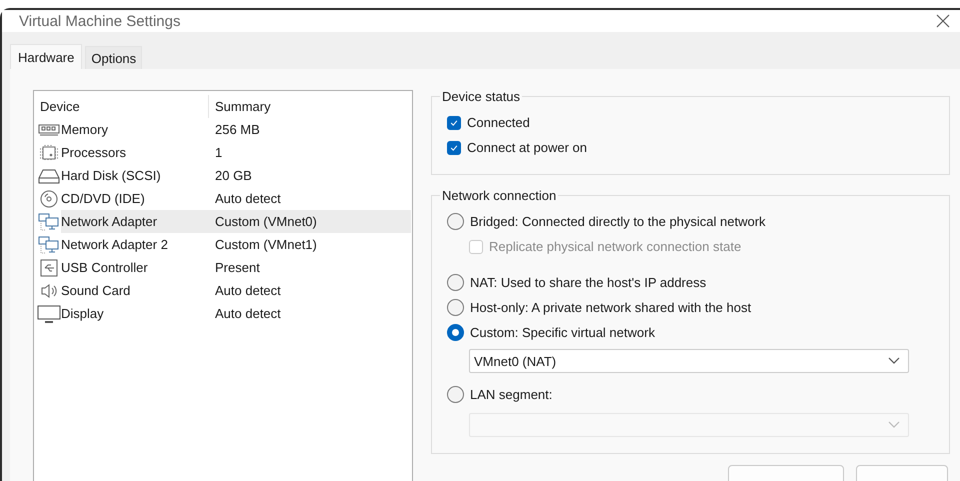  What do you see at coordinates (134, 198) in the screenshot?
I see `device-name: CD/DVD (IDE)` at bounding box center [134, 198].